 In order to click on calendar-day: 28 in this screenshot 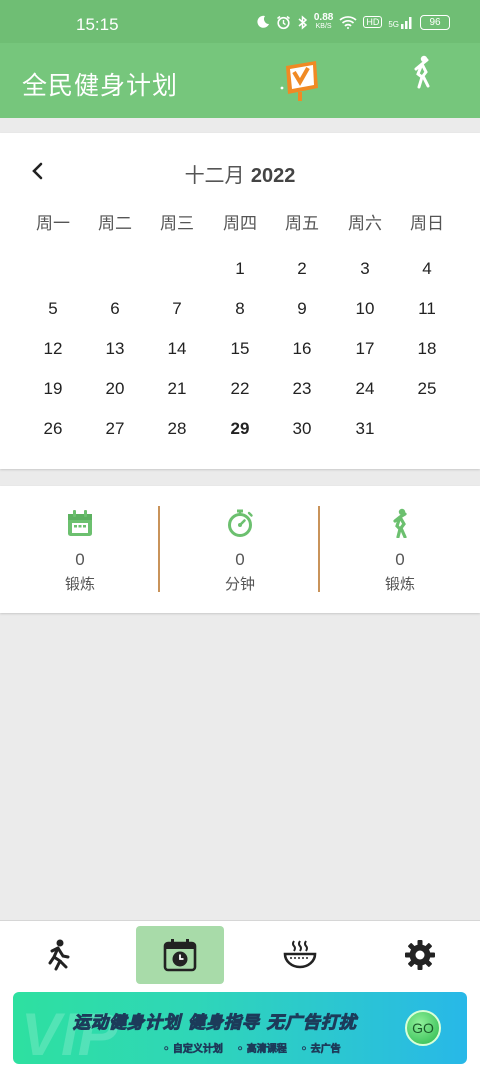, I will do `click(177, 429)`.